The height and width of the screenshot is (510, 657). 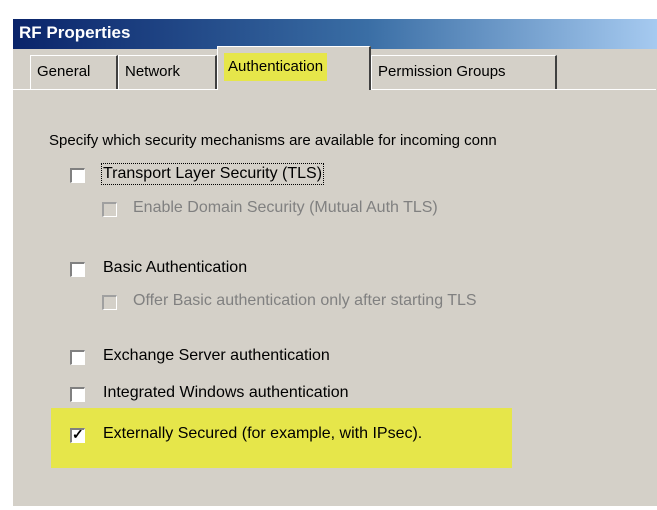 What do you see at coordinates (442, 71) in the screenshot?
I see `tab-permission-groups-label: Permission Groups` at bounding box center [442, 71].